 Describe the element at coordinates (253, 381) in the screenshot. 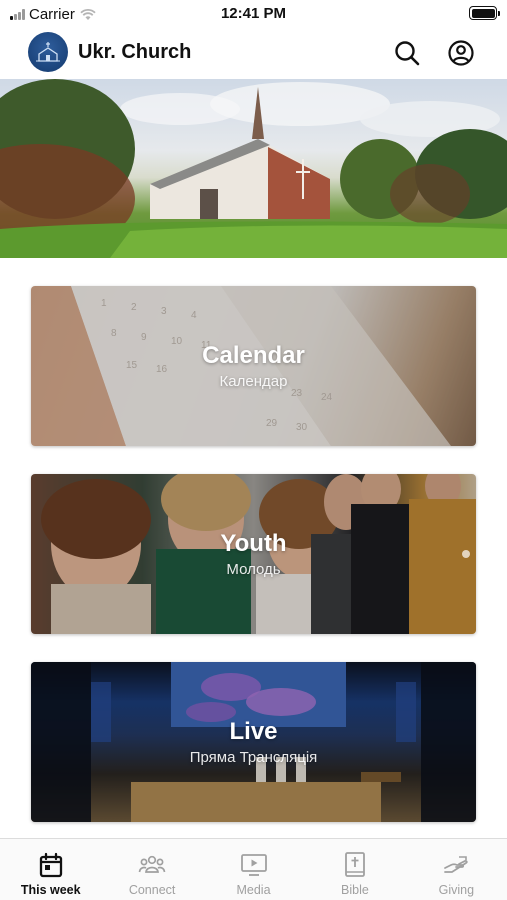

I see `calendar-card-subtitle: Календар` at that location.